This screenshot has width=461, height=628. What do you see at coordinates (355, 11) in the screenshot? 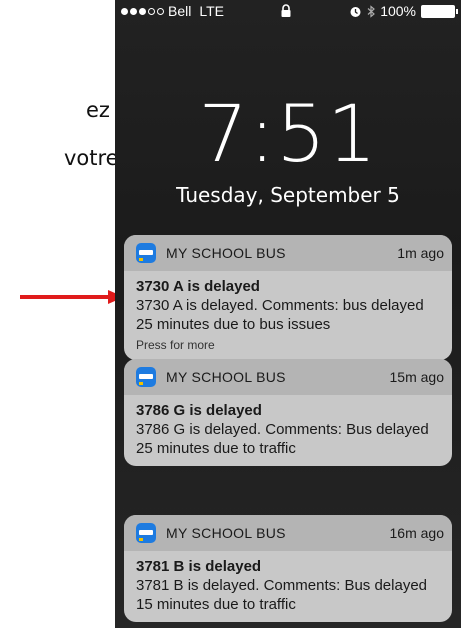
I see `alarm-icon` at bounding box center [355, 11].